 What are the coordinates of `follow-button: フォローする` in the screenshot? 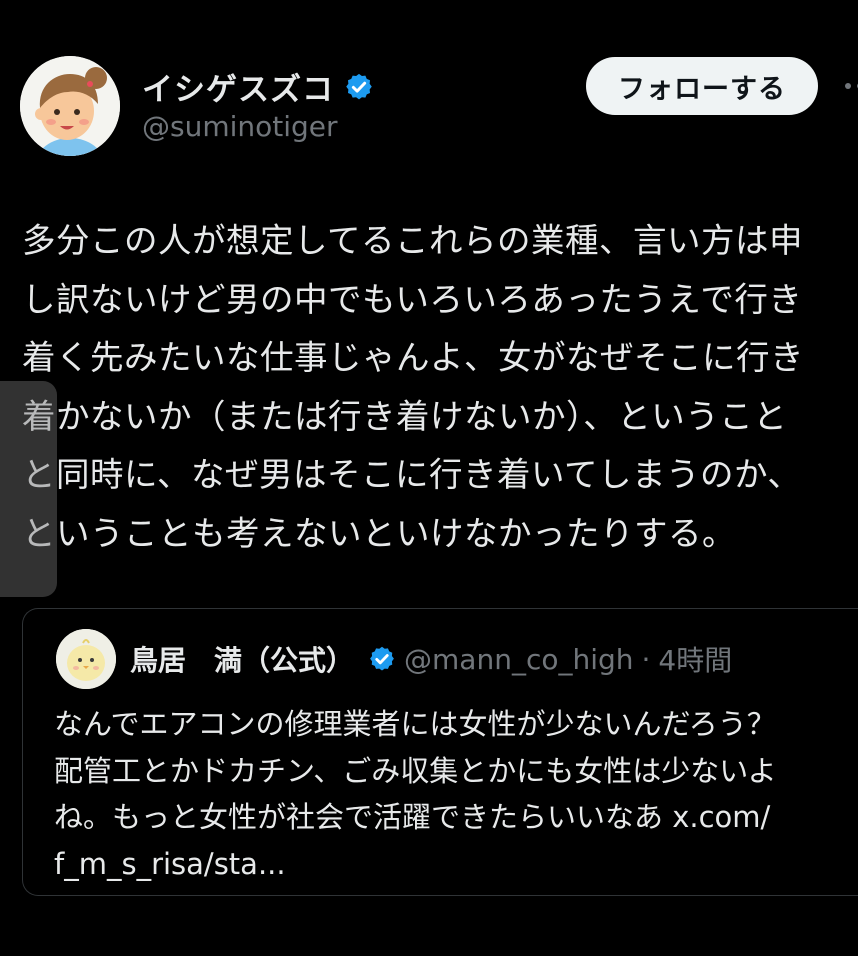 It's located at (702, 86).